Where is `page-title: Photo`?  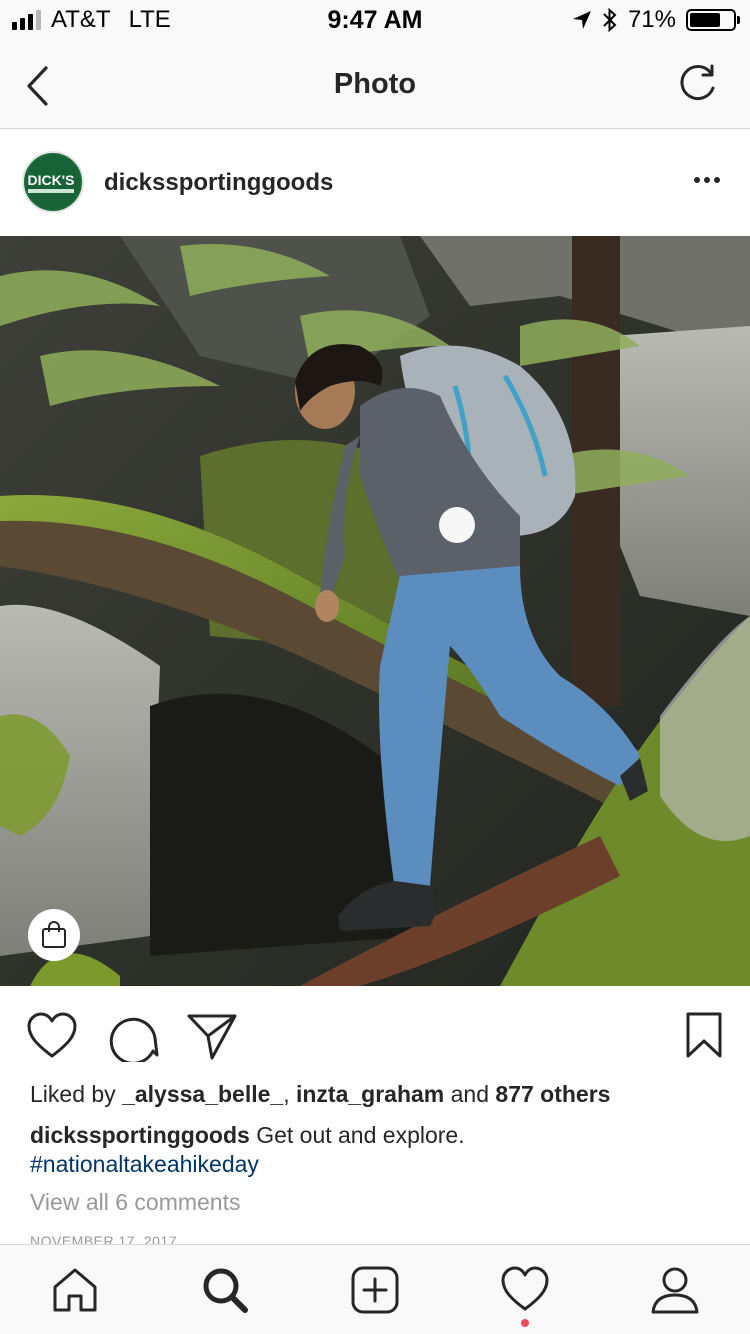
page-title: Photo is located at coordinates (375, 84).